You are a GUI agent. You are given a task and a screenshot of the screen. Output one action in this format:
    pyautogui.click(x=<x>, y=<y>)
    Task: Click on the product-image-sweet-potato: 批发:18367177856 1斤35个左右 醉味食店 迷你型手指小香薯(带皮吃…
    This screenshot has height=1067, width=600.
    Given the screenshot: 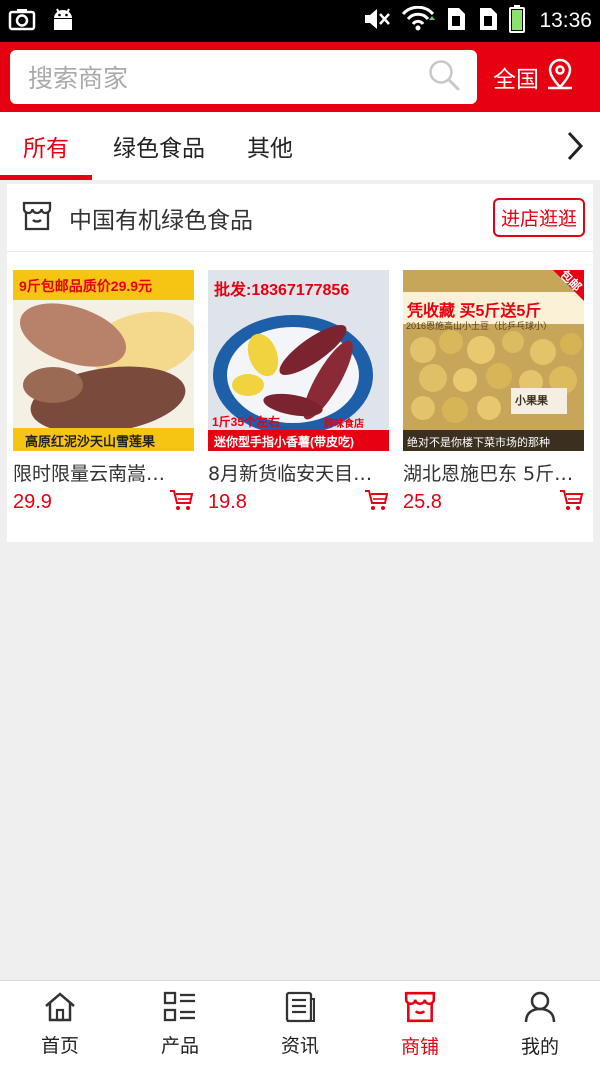 What is the action you would take?
    pyautogui.click(x=298, y=360)
    